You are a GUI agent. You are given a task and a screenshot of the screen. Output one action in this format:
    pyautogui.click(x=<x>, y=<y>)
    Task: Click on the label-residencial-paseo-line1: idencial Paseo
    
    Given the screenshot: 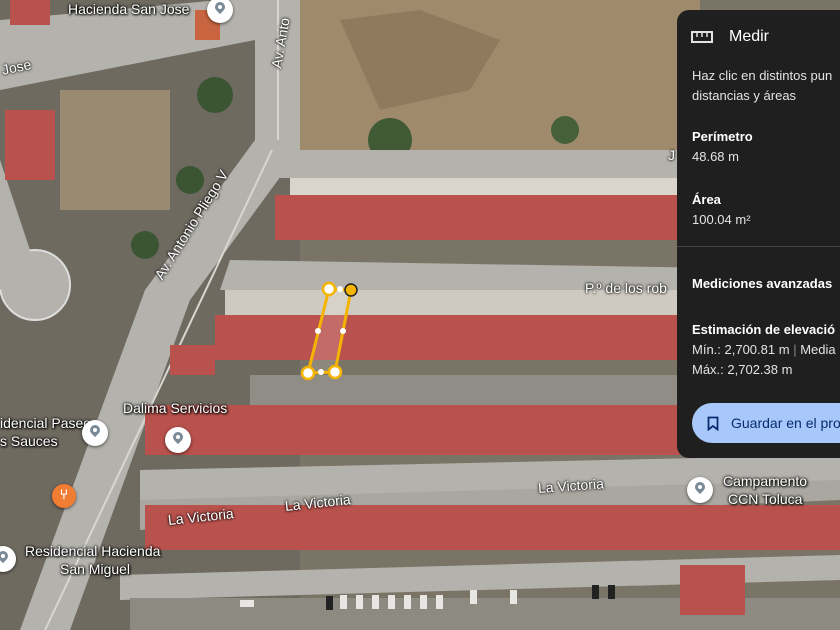 What is the action you would take?
    pyautogui.click(x=45, y=423)
    